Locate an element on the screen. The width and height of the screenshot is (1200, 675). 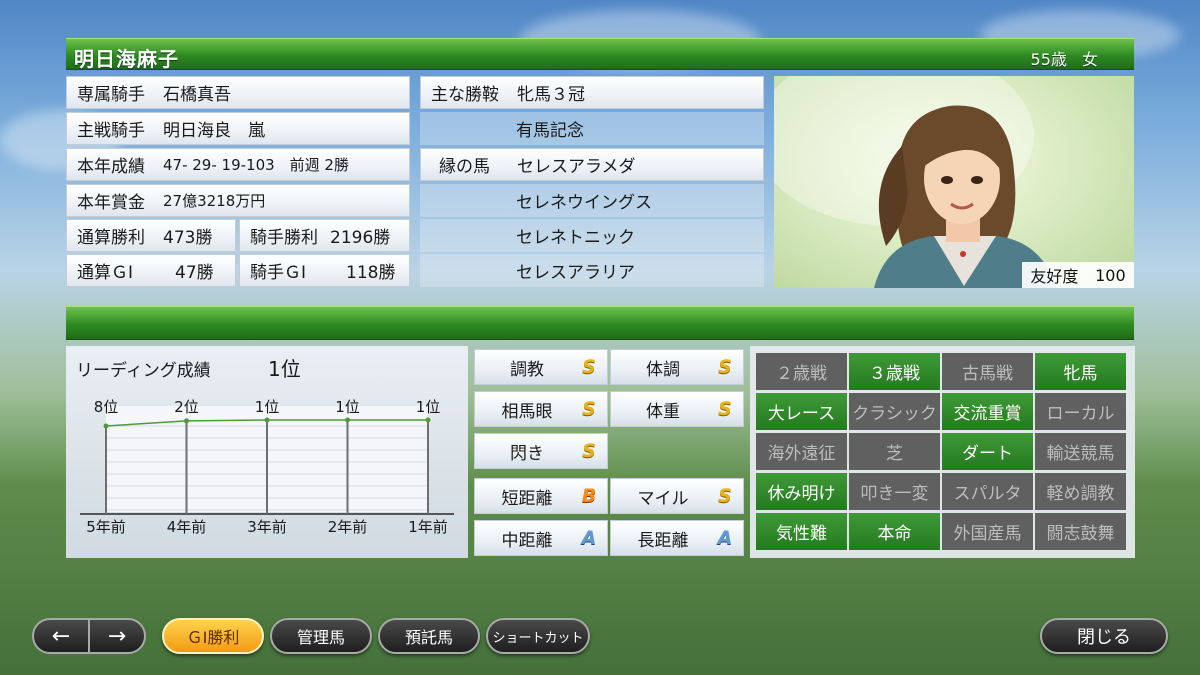
trainer-header-bar: 明日海麻子 55歳 女 is located at coordinates (600, 54).